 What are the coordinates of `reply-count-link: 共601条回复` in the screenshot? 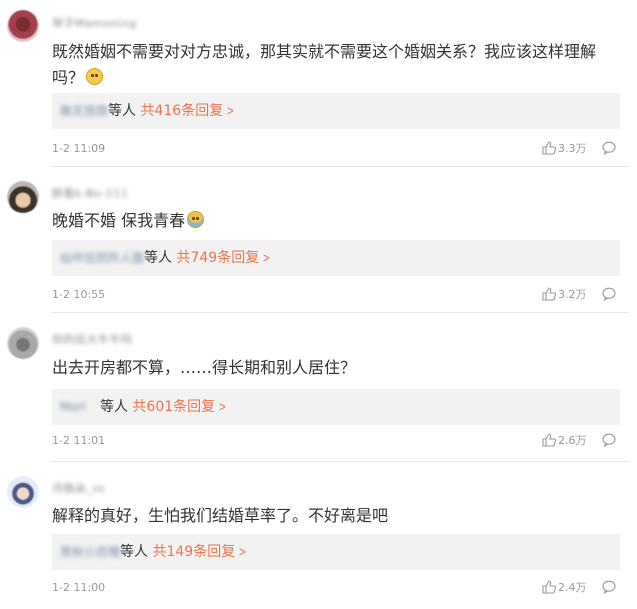 It's located at (173, 407).